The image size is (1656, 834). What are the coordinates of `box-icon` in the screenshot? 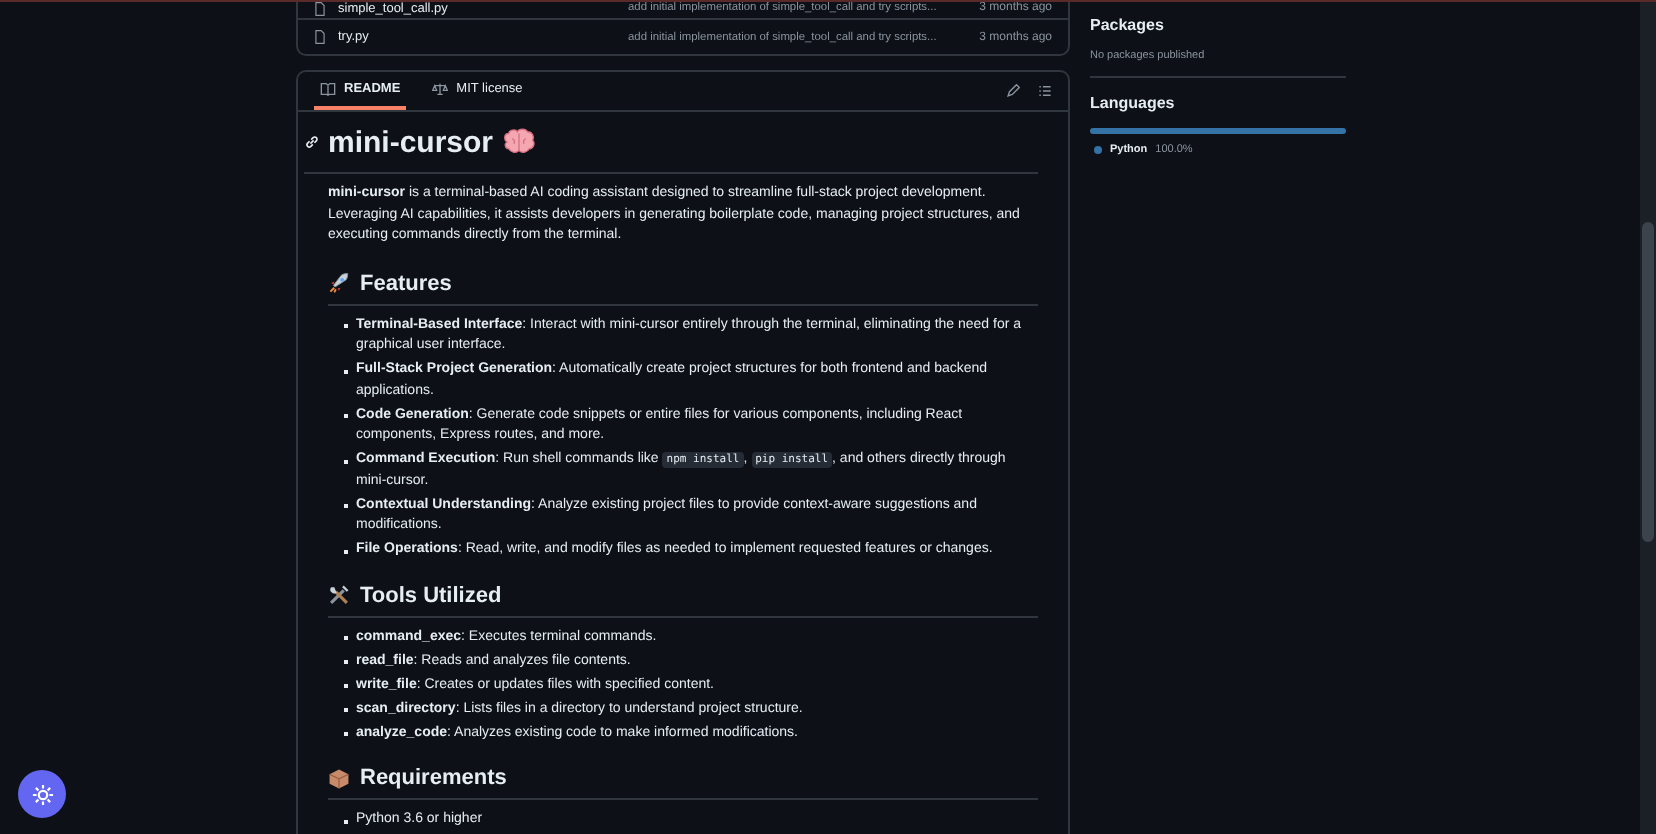 It's located at (339, 778).